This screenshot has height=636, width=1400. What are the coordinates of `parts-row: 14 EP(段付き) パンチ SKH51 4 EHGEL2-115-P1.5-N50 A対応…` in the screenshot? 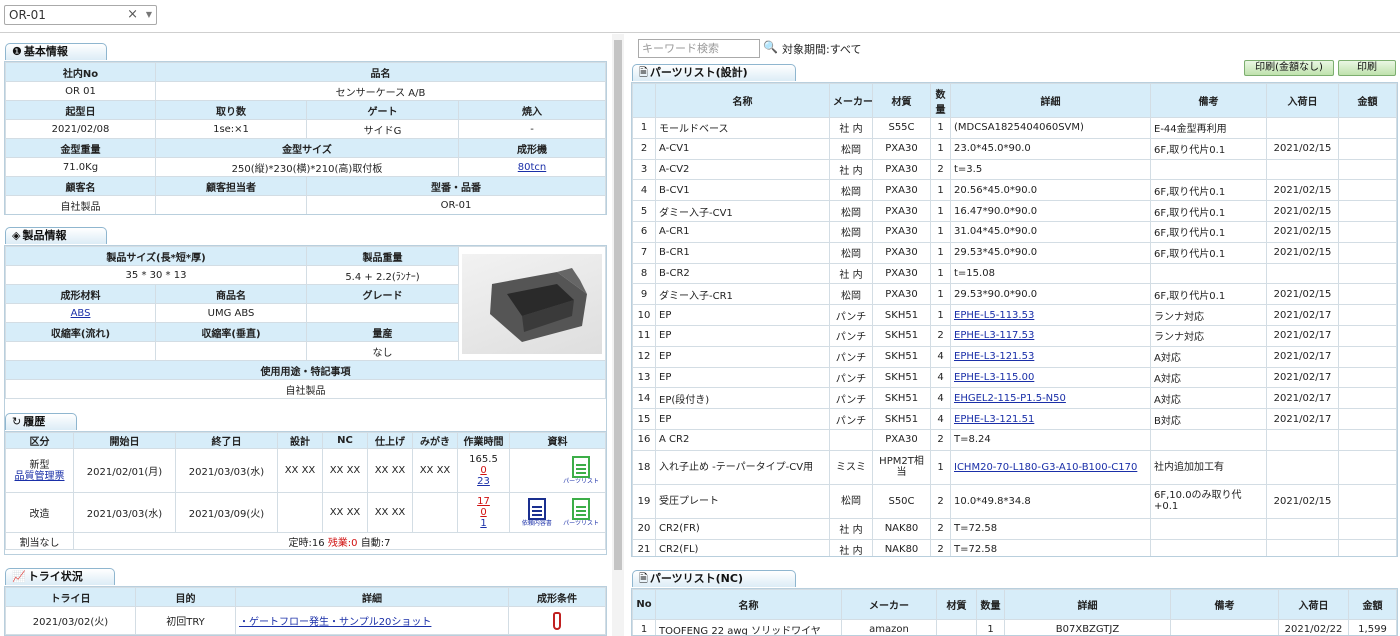 It's located at (1014, 398).